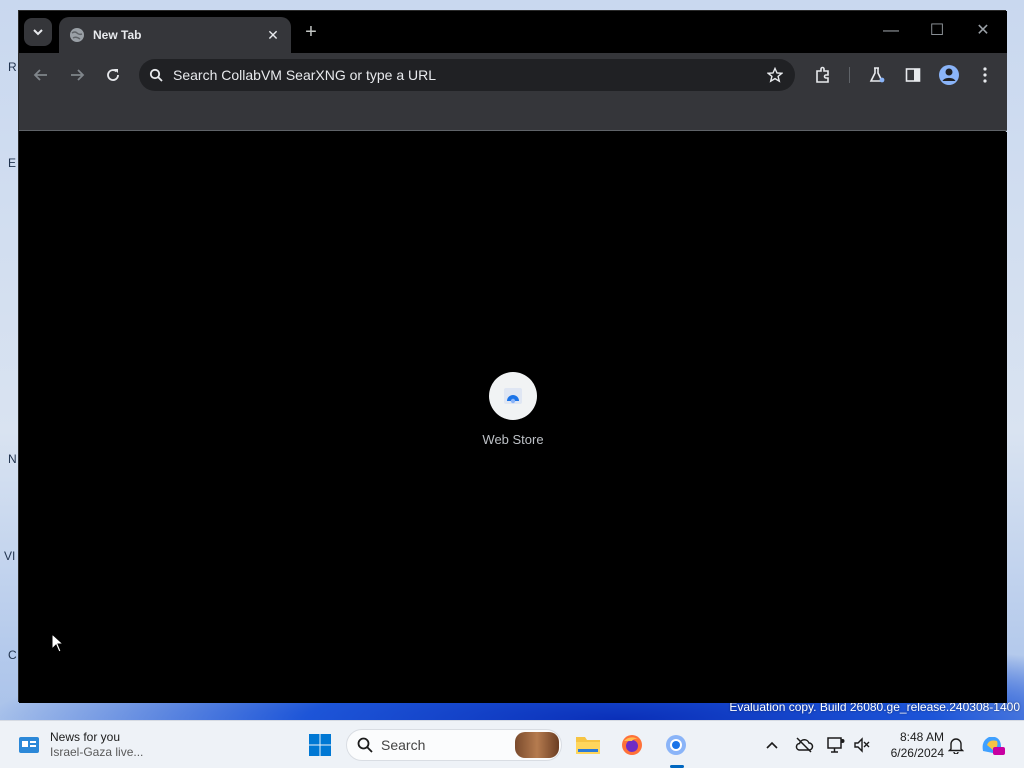 This screenshot has width=1024, height=768. Describe the element at coordinates (77, 35) in the screenshot. I see `globe-icon` at that location.